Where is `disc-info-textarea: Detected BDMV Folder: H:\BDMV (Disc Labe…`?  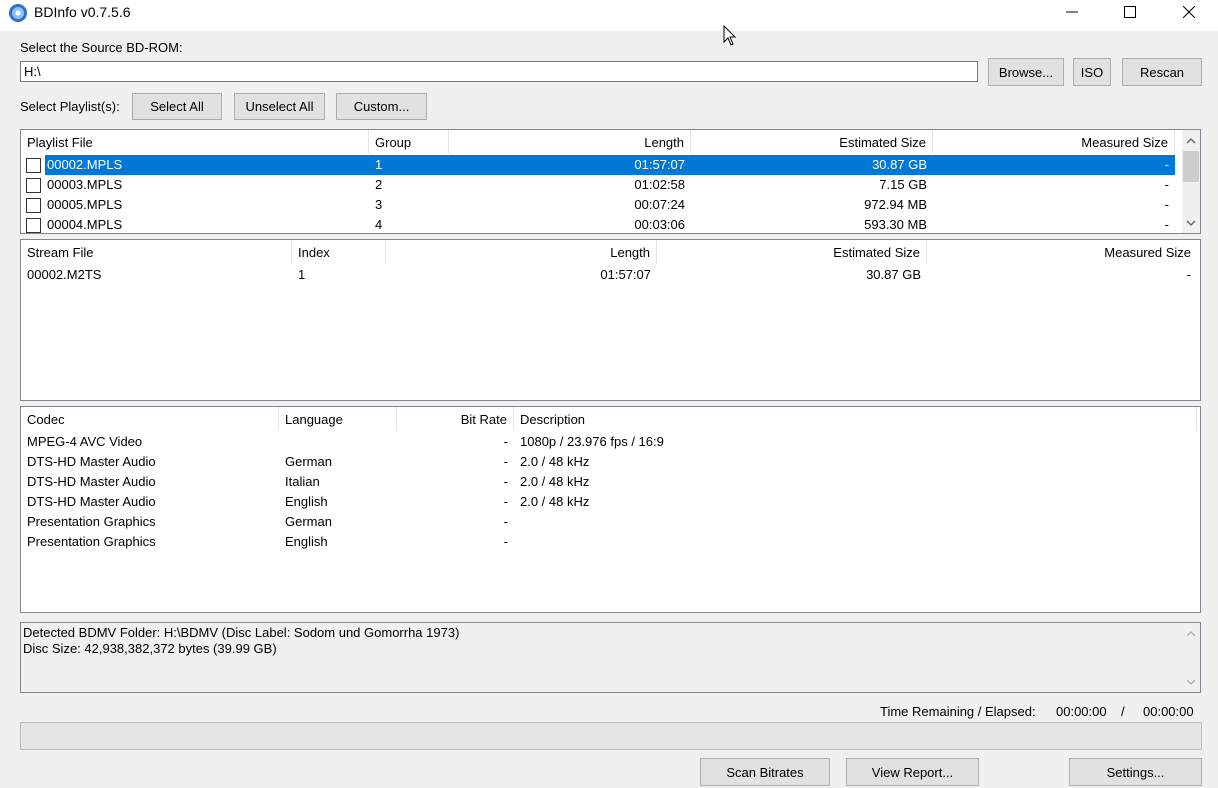 disc-info-textarea: Detected BDMV Folder: H:\BDMV (Disc Labe… is located at coordinates (610, 657).